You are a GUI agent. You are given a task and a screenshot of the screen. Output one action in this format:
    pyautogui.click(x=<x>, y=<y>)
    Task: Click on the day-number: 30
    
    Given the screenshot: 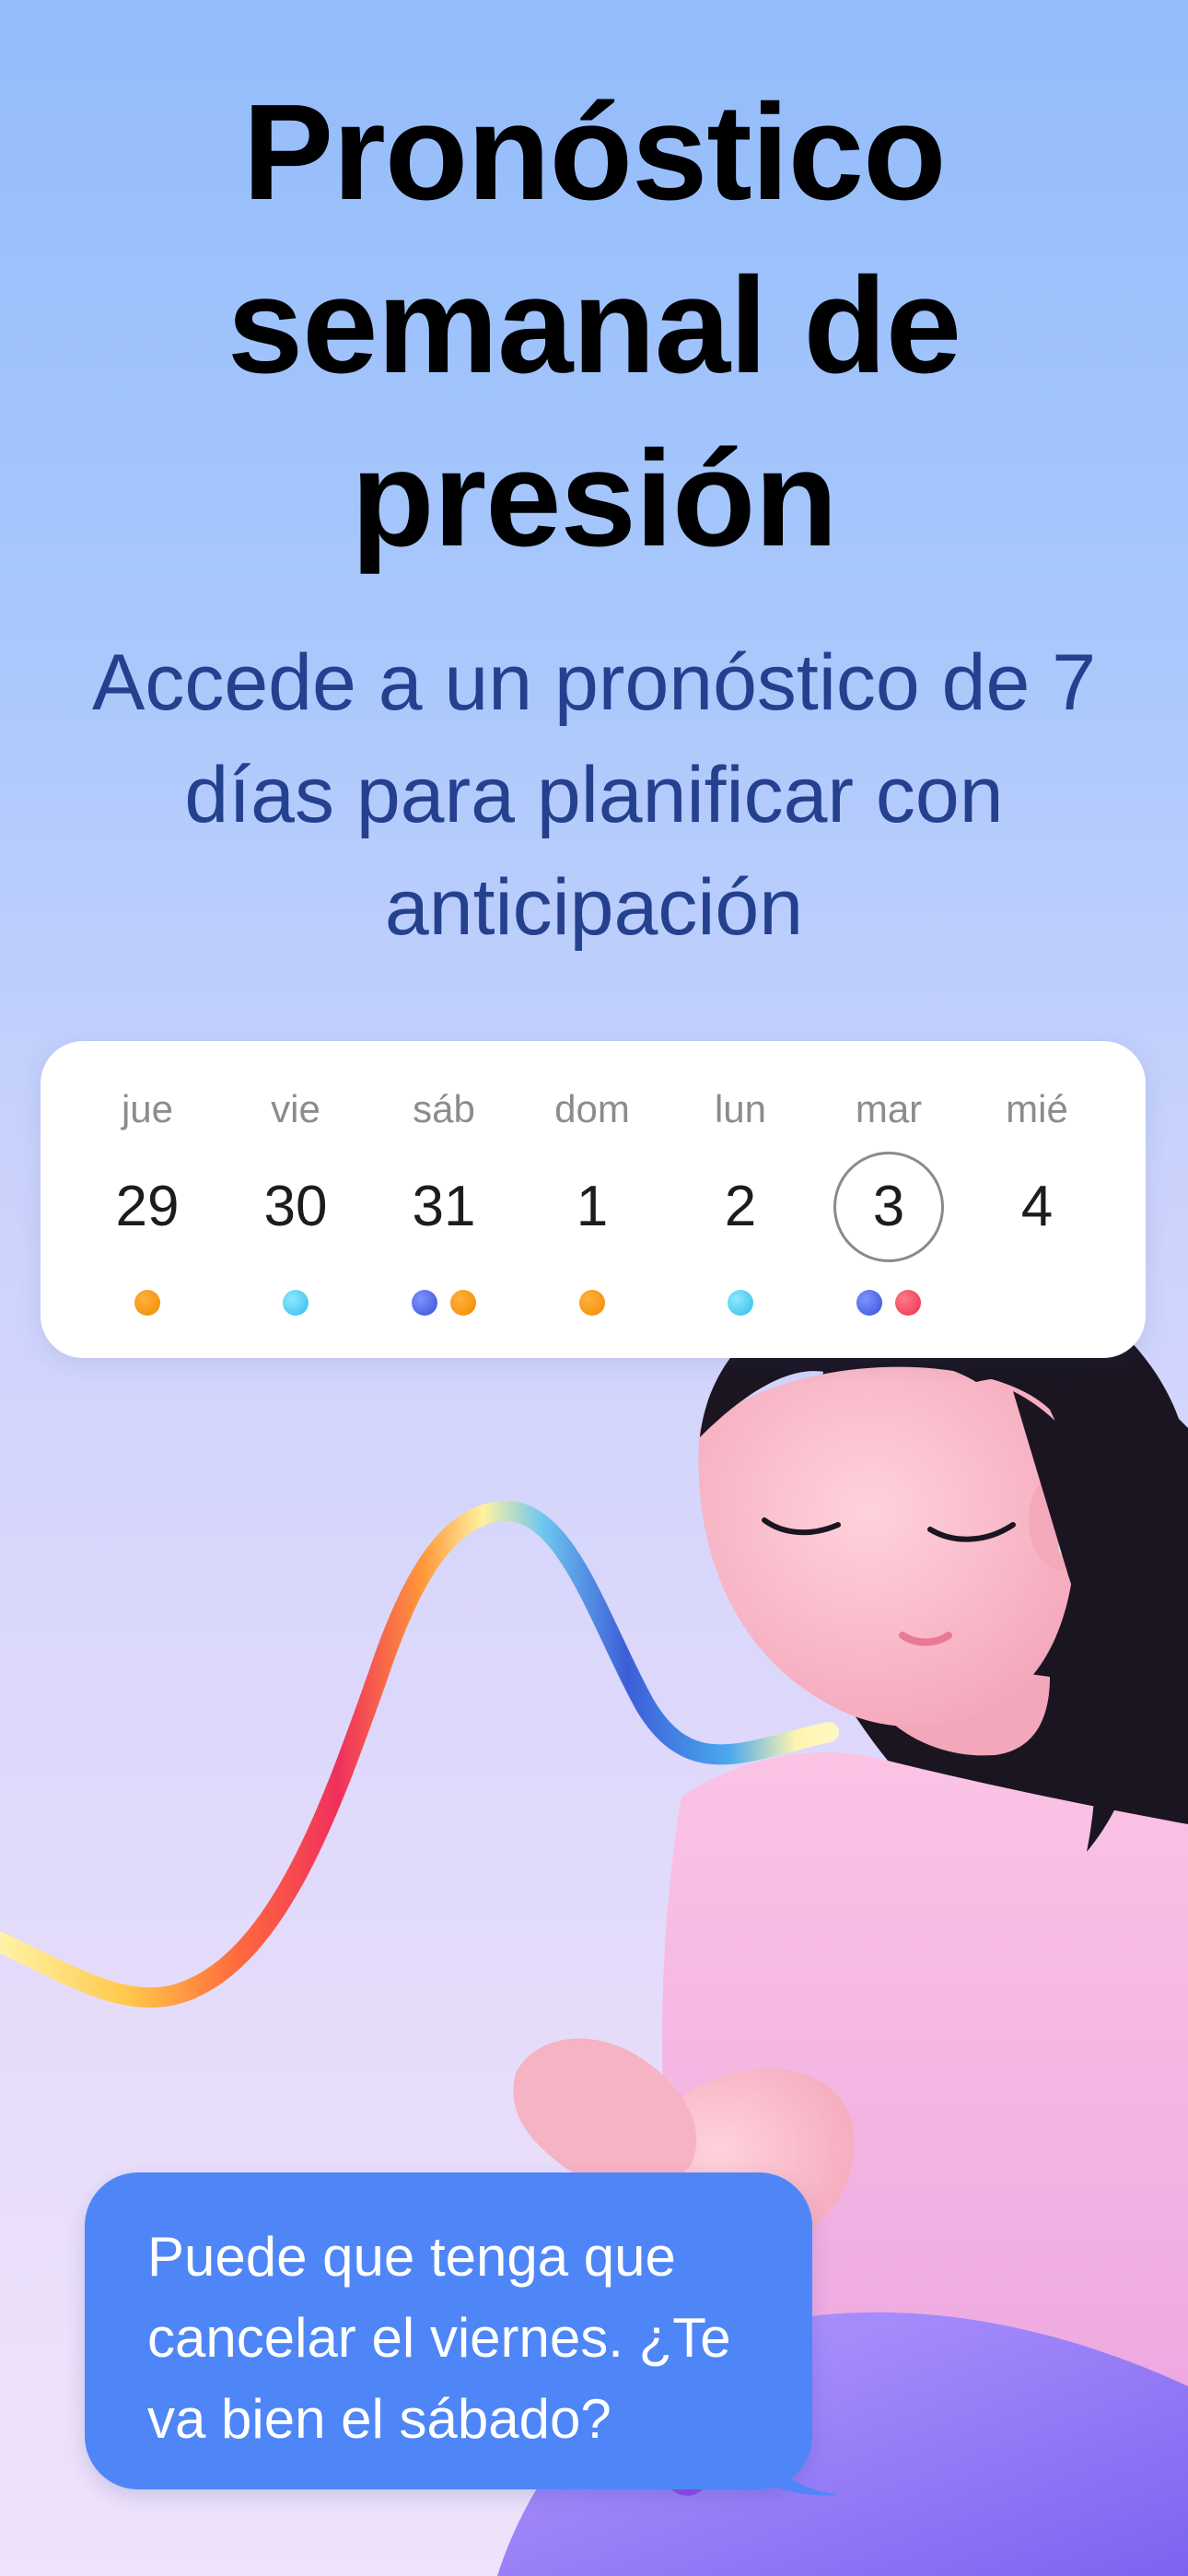 What is the action you would take?
    pyautogui.click(x=295, y=1206)
    